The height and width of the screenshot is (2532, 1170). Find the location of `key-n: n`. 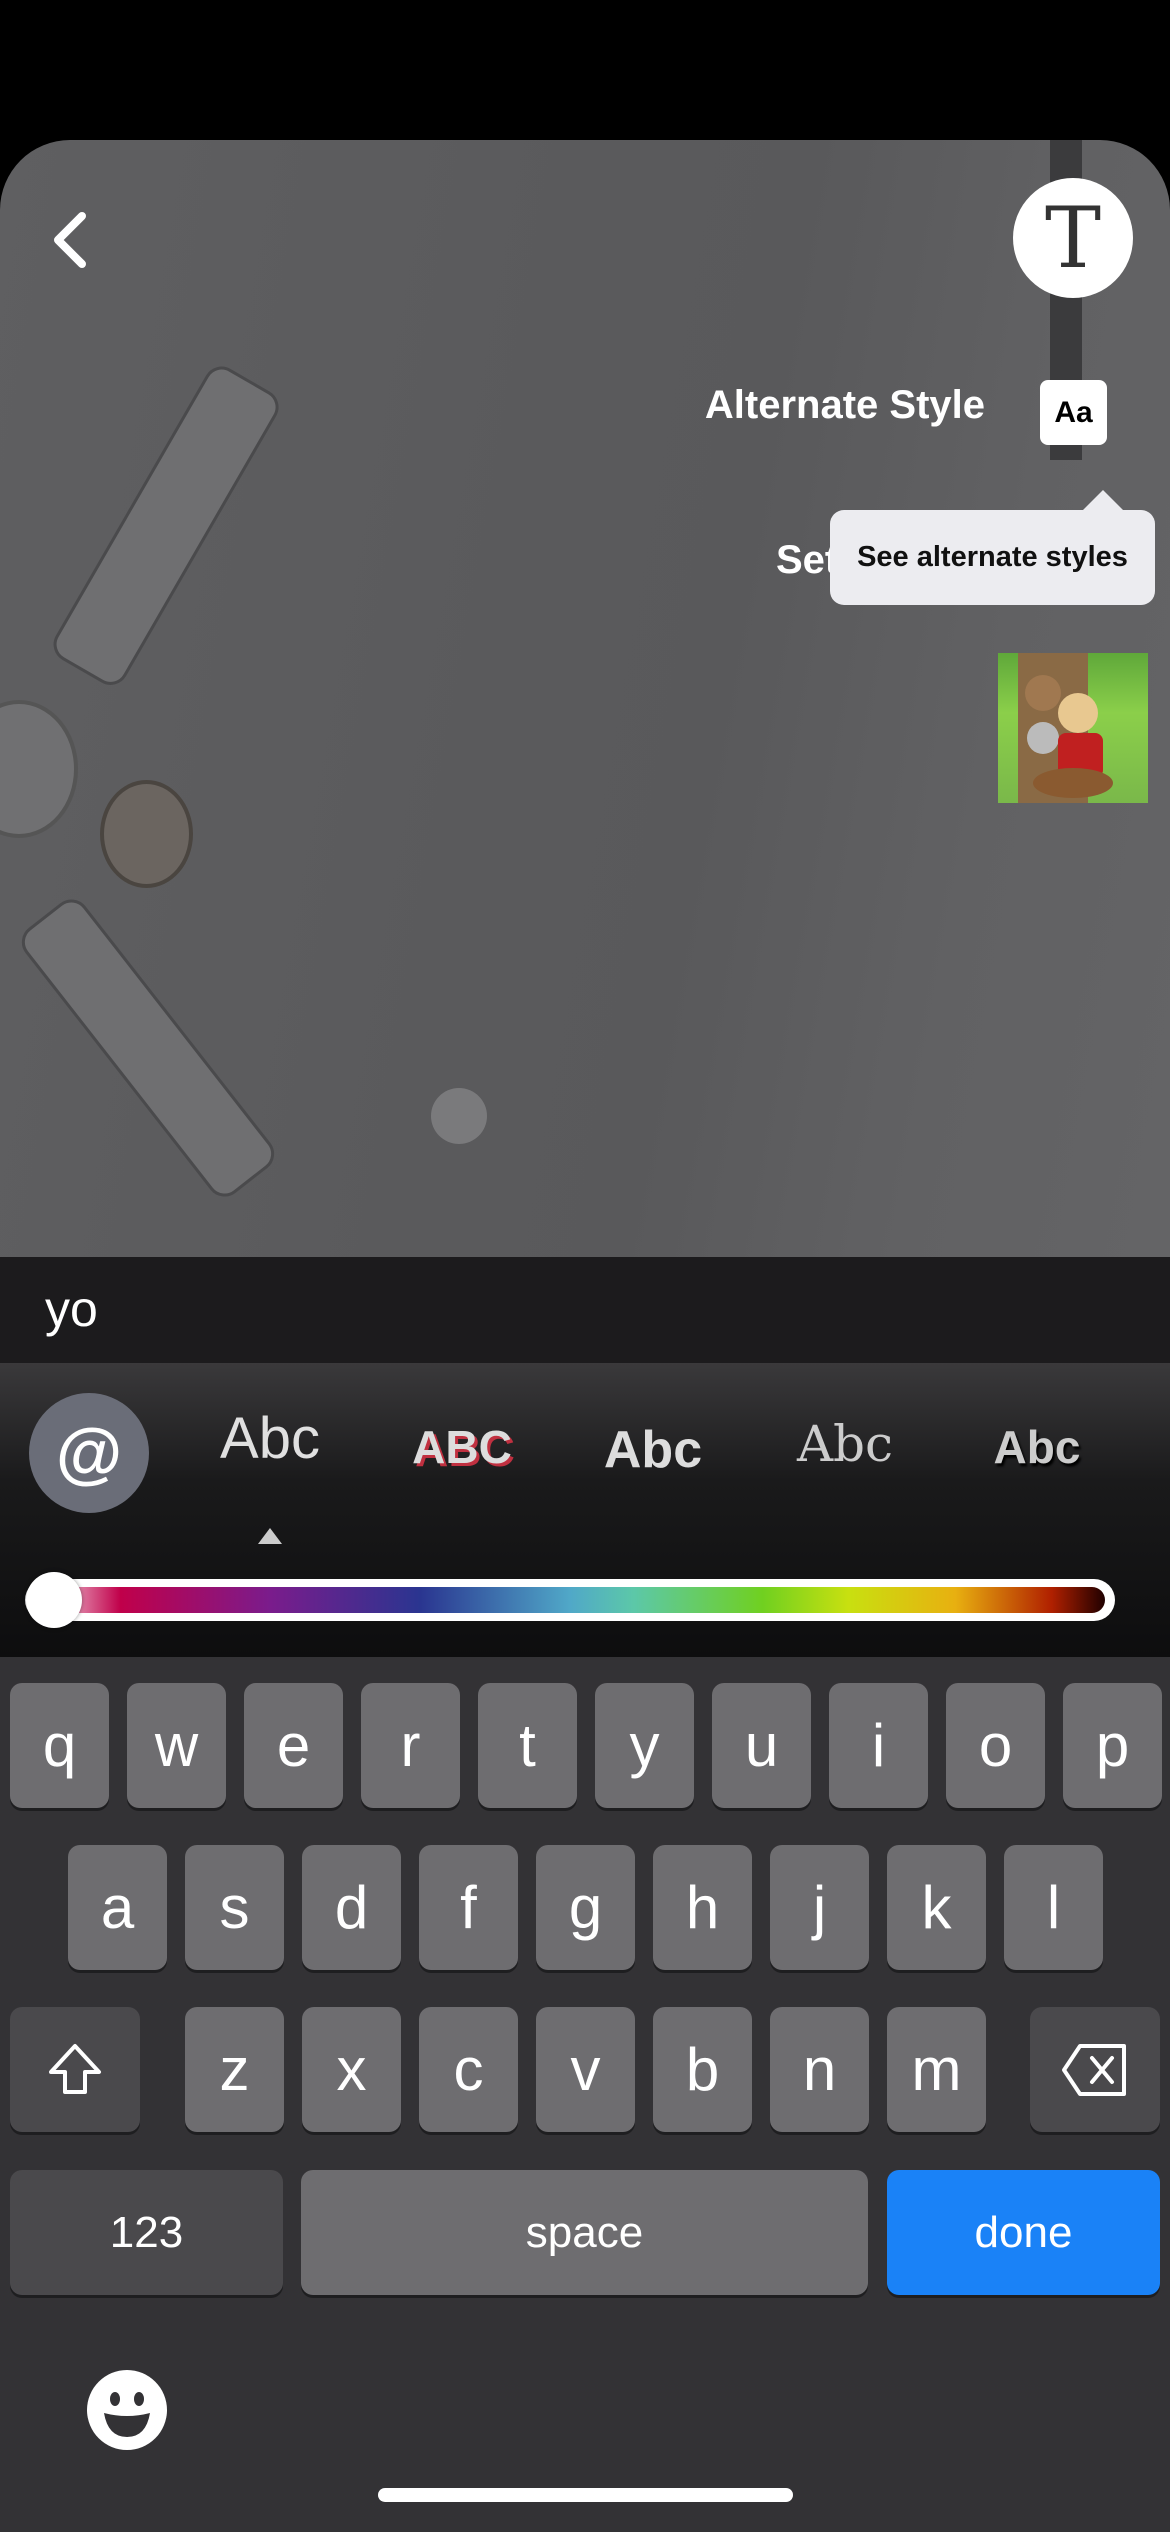

key-n: n is located at coordinates (819, 2069).